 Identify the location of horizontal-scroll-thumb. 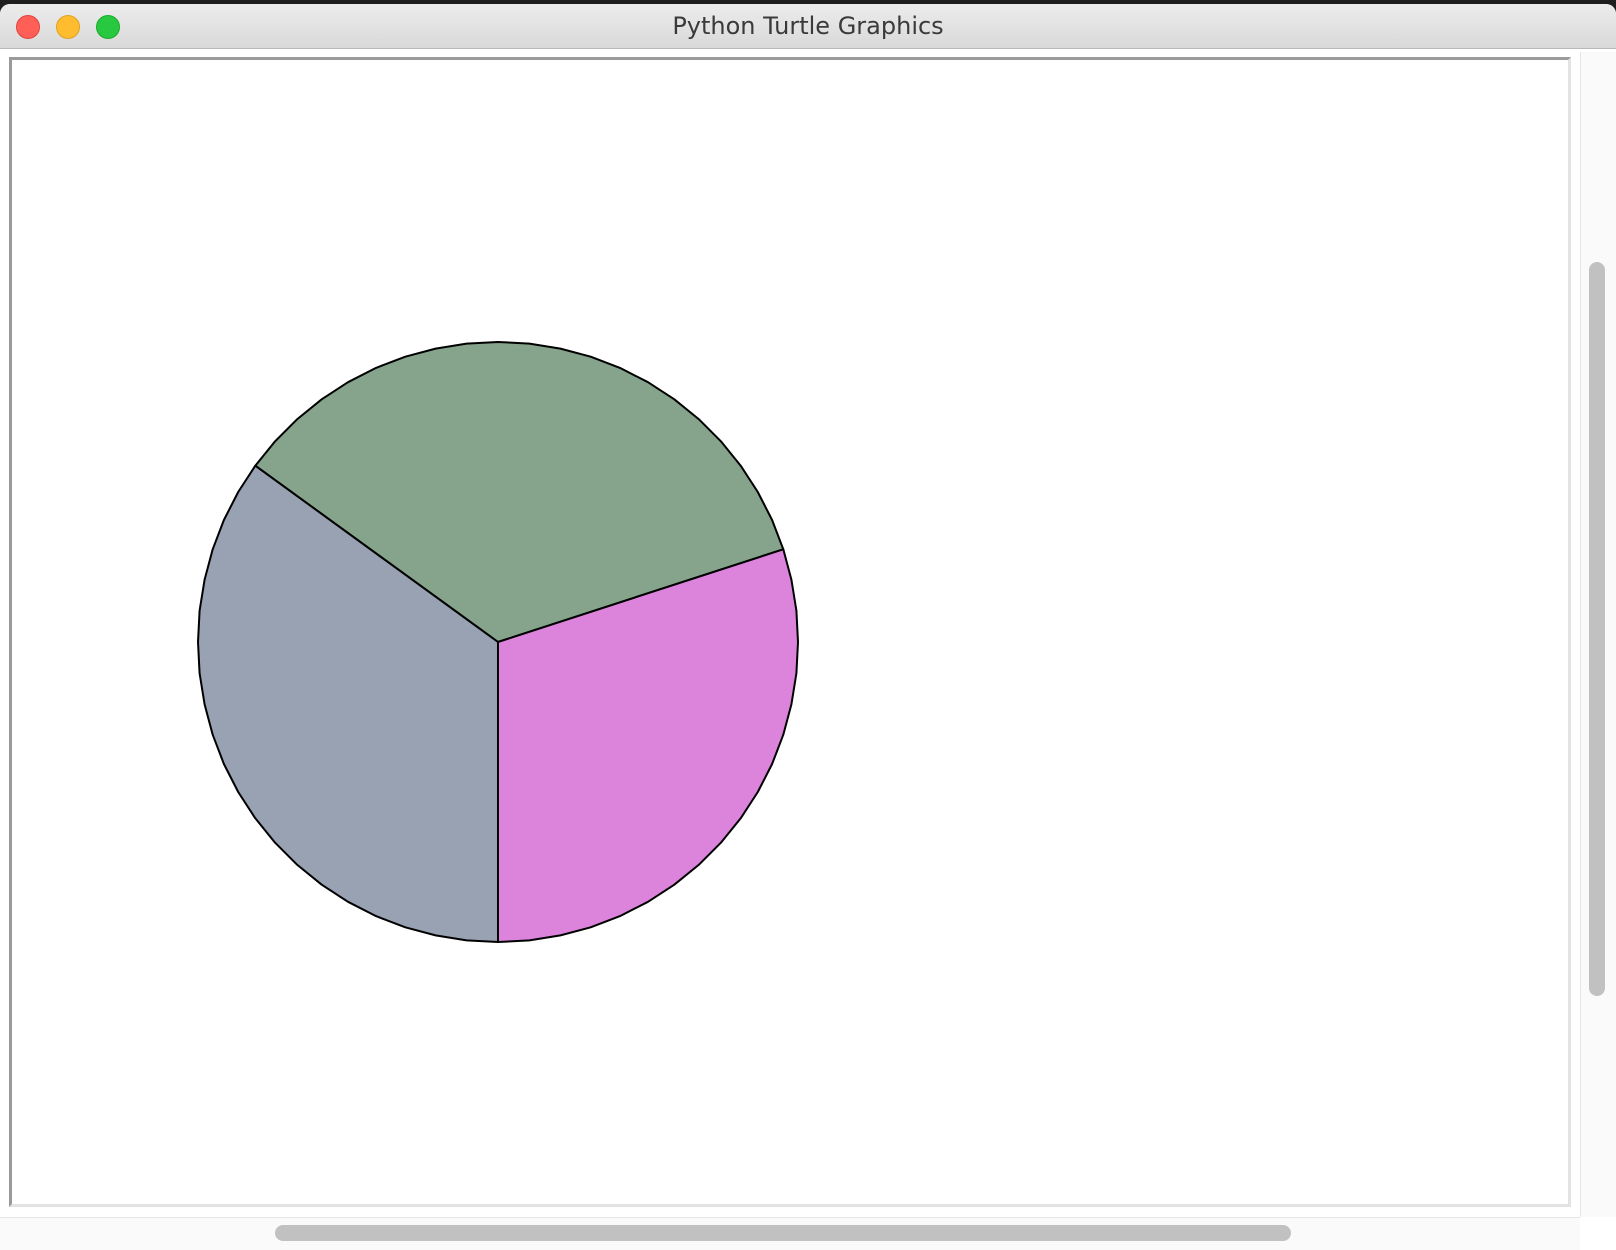
(783, 1233).